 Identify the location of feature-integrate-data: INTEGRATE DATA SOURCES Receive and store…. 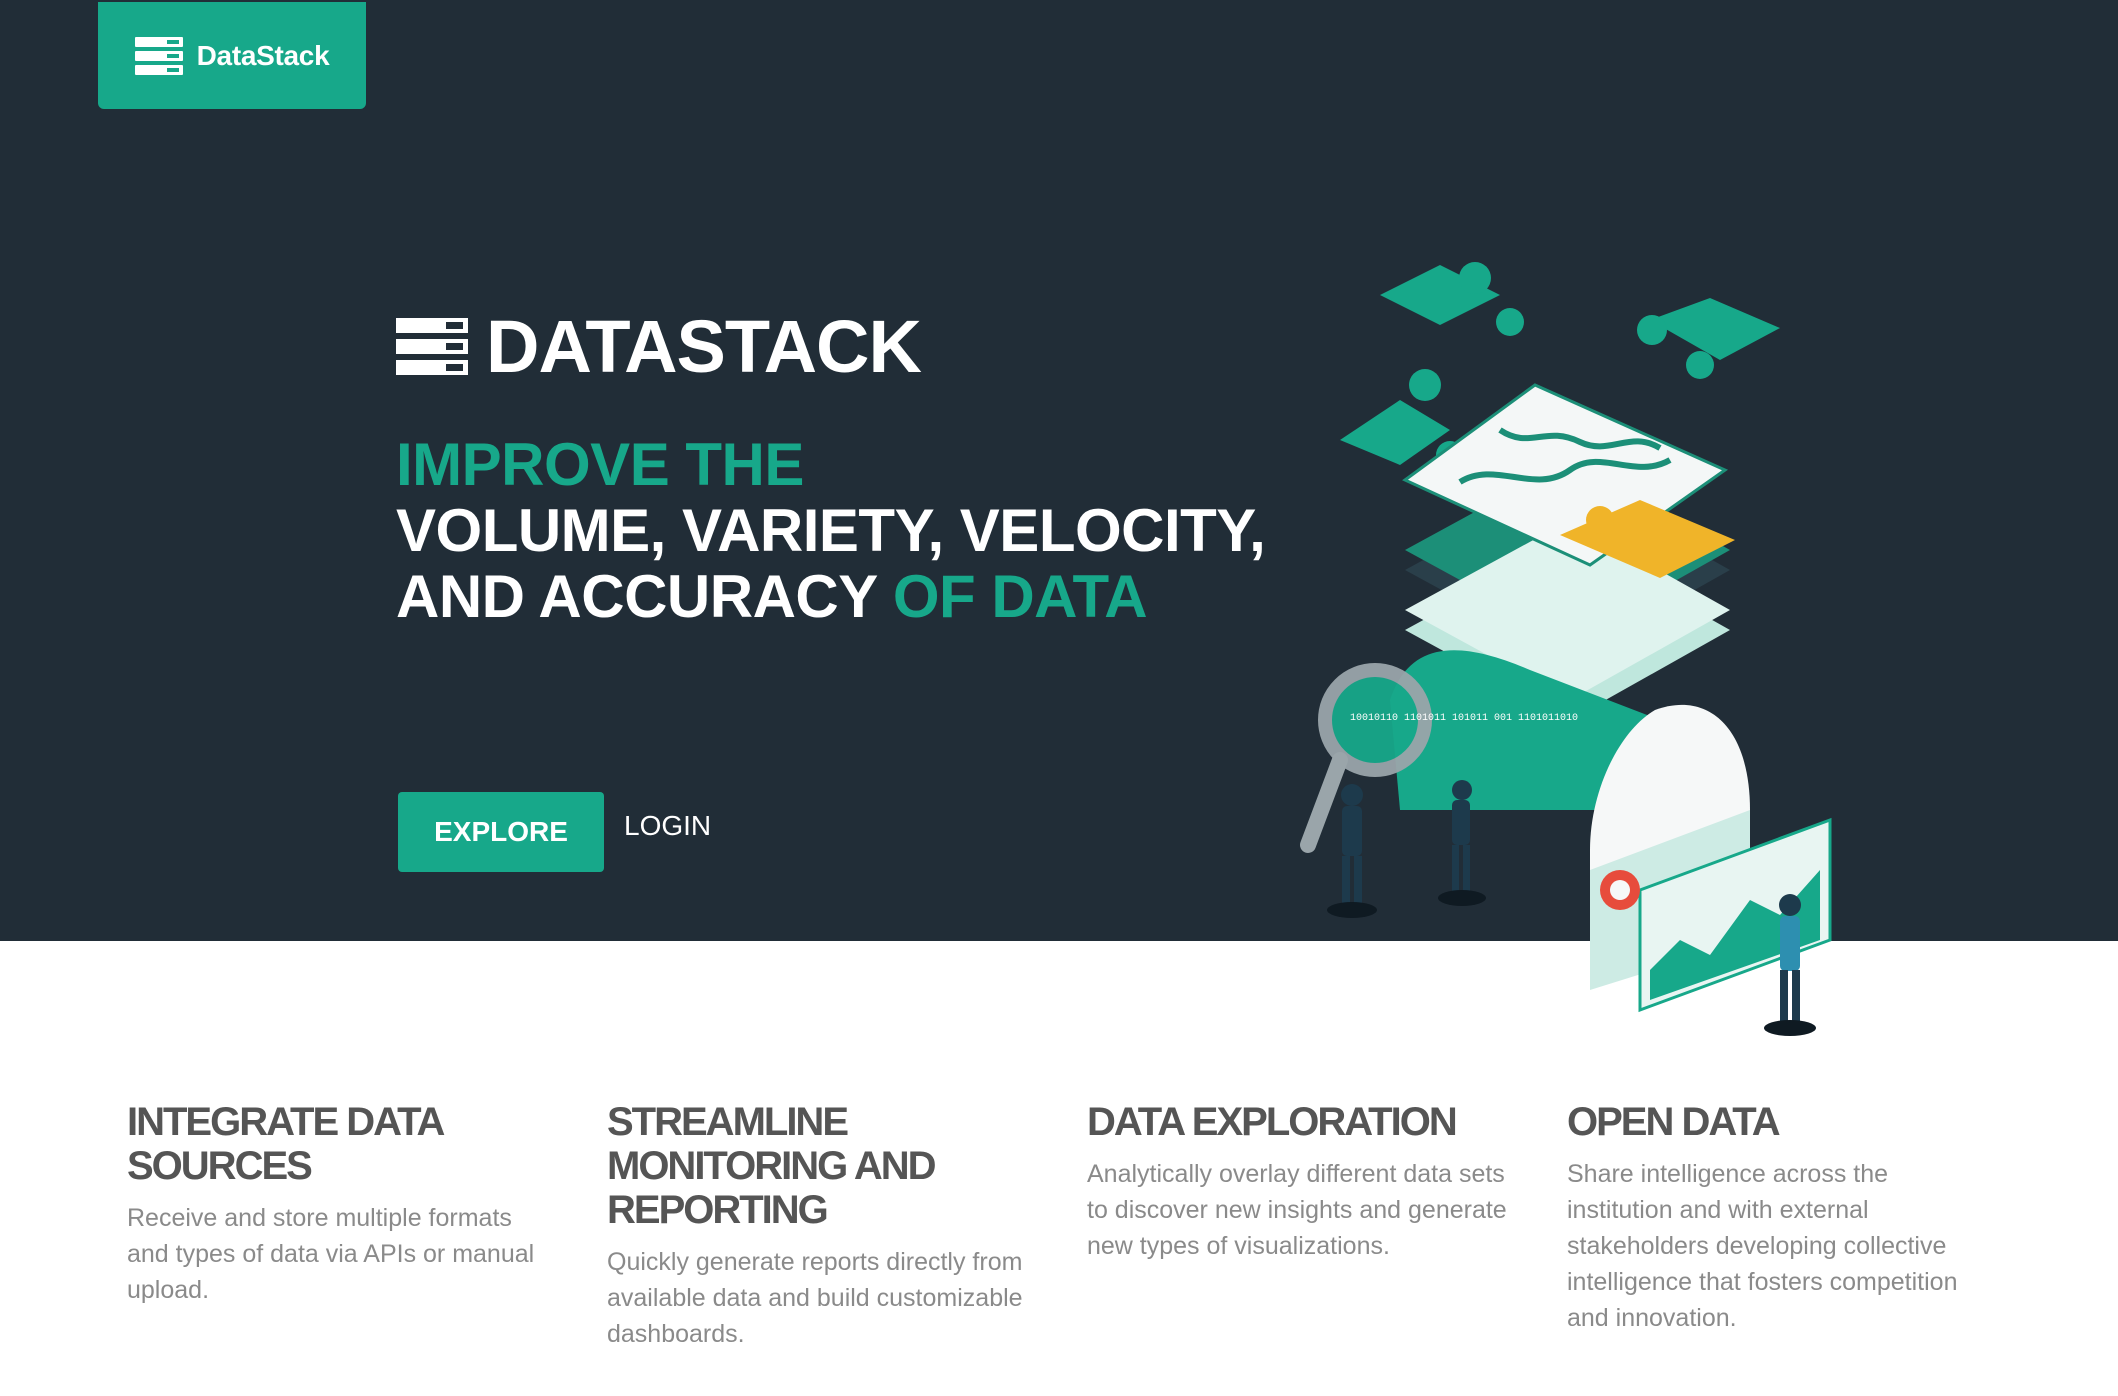
(342, 1204).